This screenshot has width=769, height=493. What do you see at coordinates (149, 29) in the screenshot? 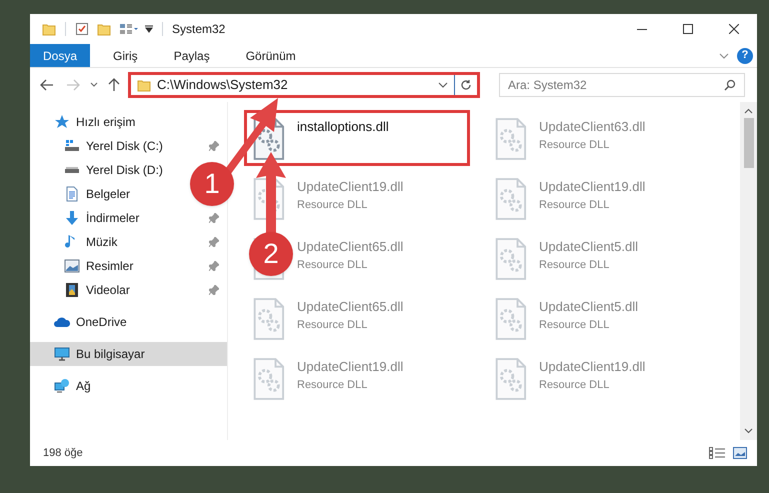
I see `customize-caret-icon` at bounding box center [149, 29].